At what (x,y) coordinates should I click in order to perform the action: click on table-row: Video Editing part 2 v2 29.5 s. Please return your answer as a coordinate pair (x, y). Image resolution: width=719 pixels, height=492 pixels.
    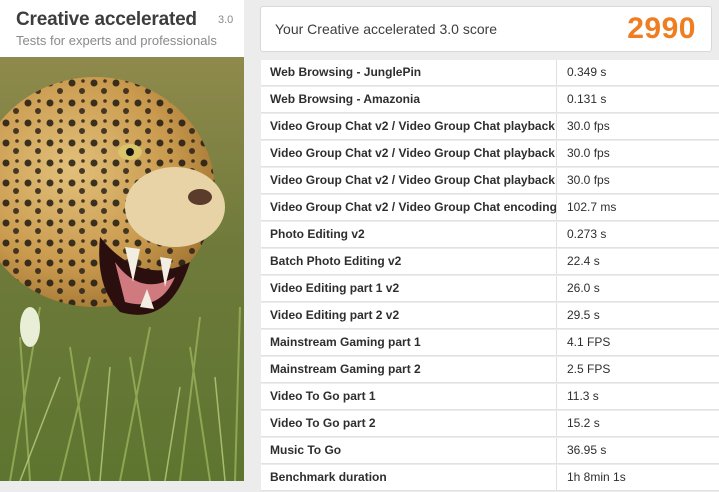
    Looking at the image, I should click on (490, 316).